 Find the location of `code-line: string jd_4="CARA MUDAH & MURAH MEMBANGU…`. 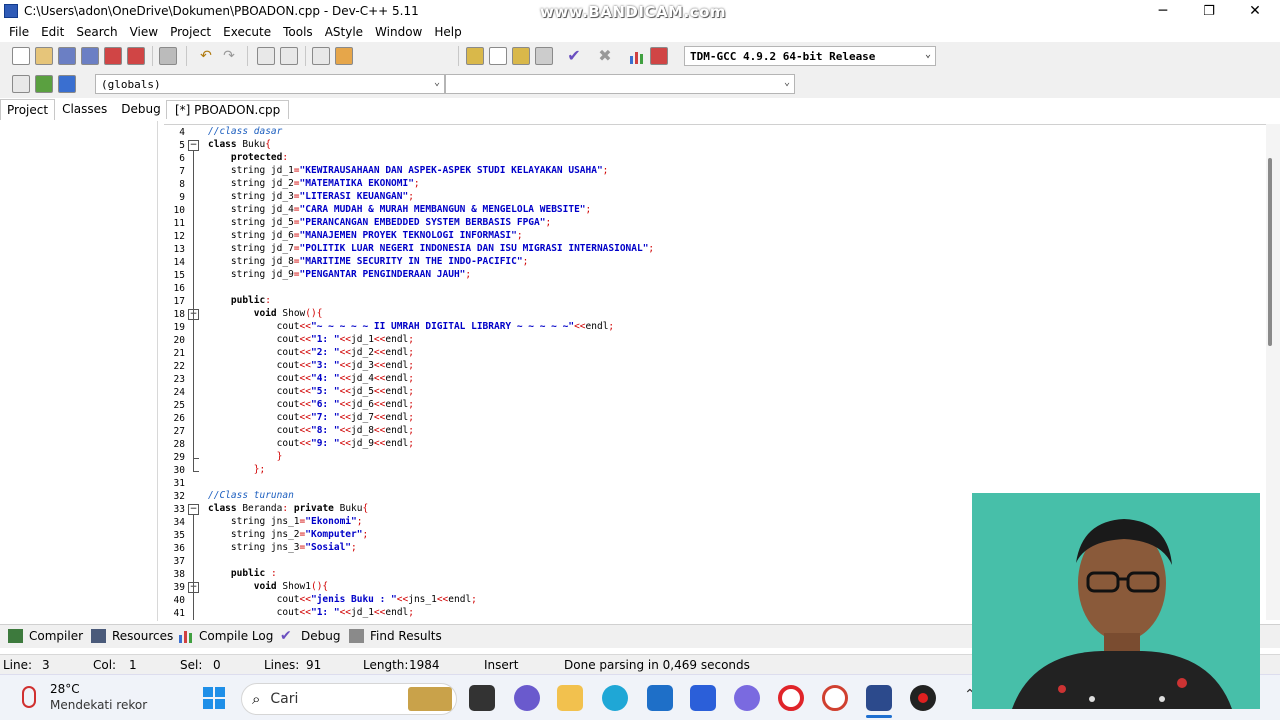

code-line: string jd_4="CARA MUDAH & MURAH MEMBANGU… is located at coordinates (400, 209).